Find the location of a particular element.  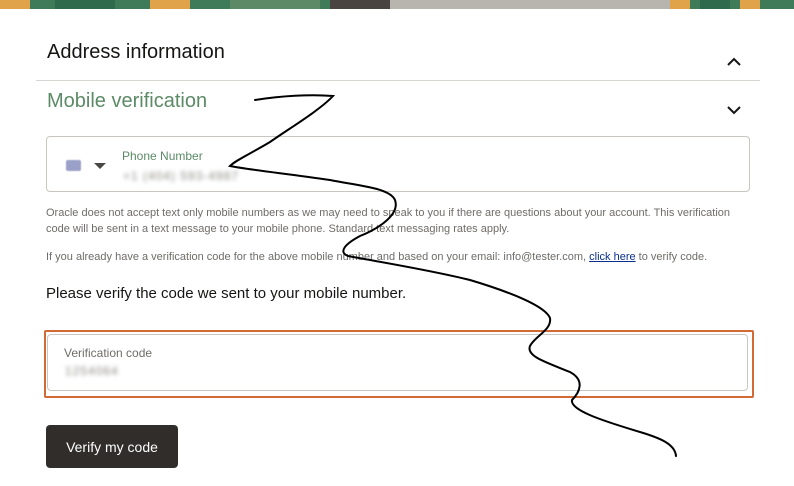

verification-code-field: Verification code 1254064 is located at coordinates (397, 362).